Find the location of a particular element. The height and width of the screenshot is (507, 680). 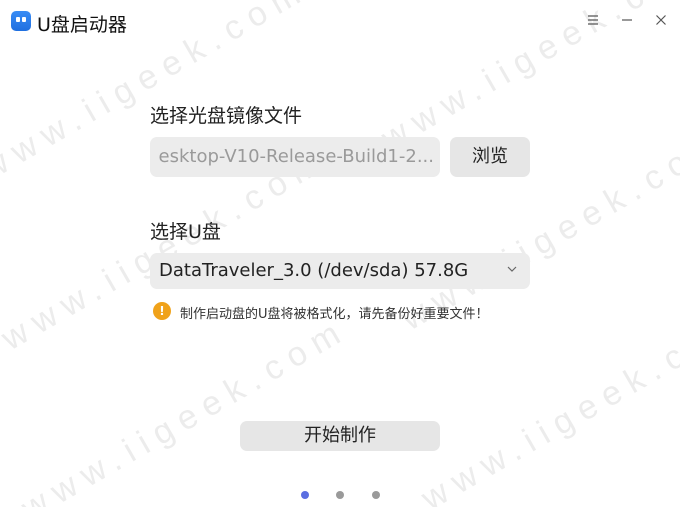

iso-section-label: 选择光盘镜像文件 is located at coordinates (226, 116).